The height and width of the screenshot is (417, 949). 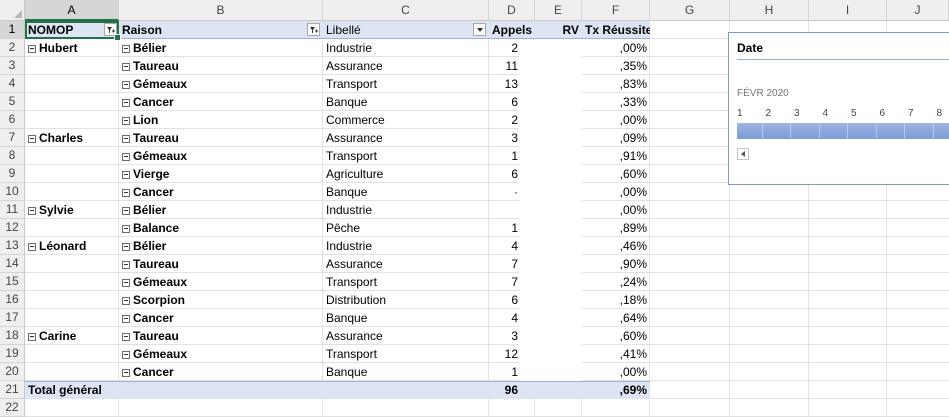 I want to click on pivot-appels-cell: 7, so click(x=505, y=264).